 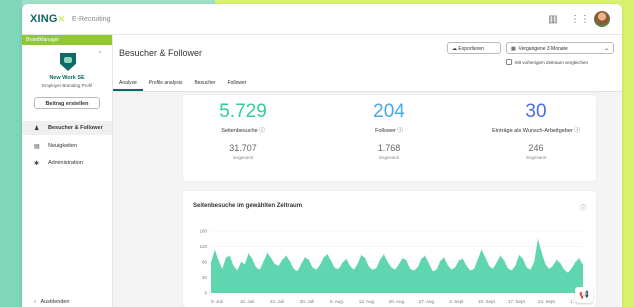 I want to click on grid-icon: ⋮⋮, so click(x=580, y=19).